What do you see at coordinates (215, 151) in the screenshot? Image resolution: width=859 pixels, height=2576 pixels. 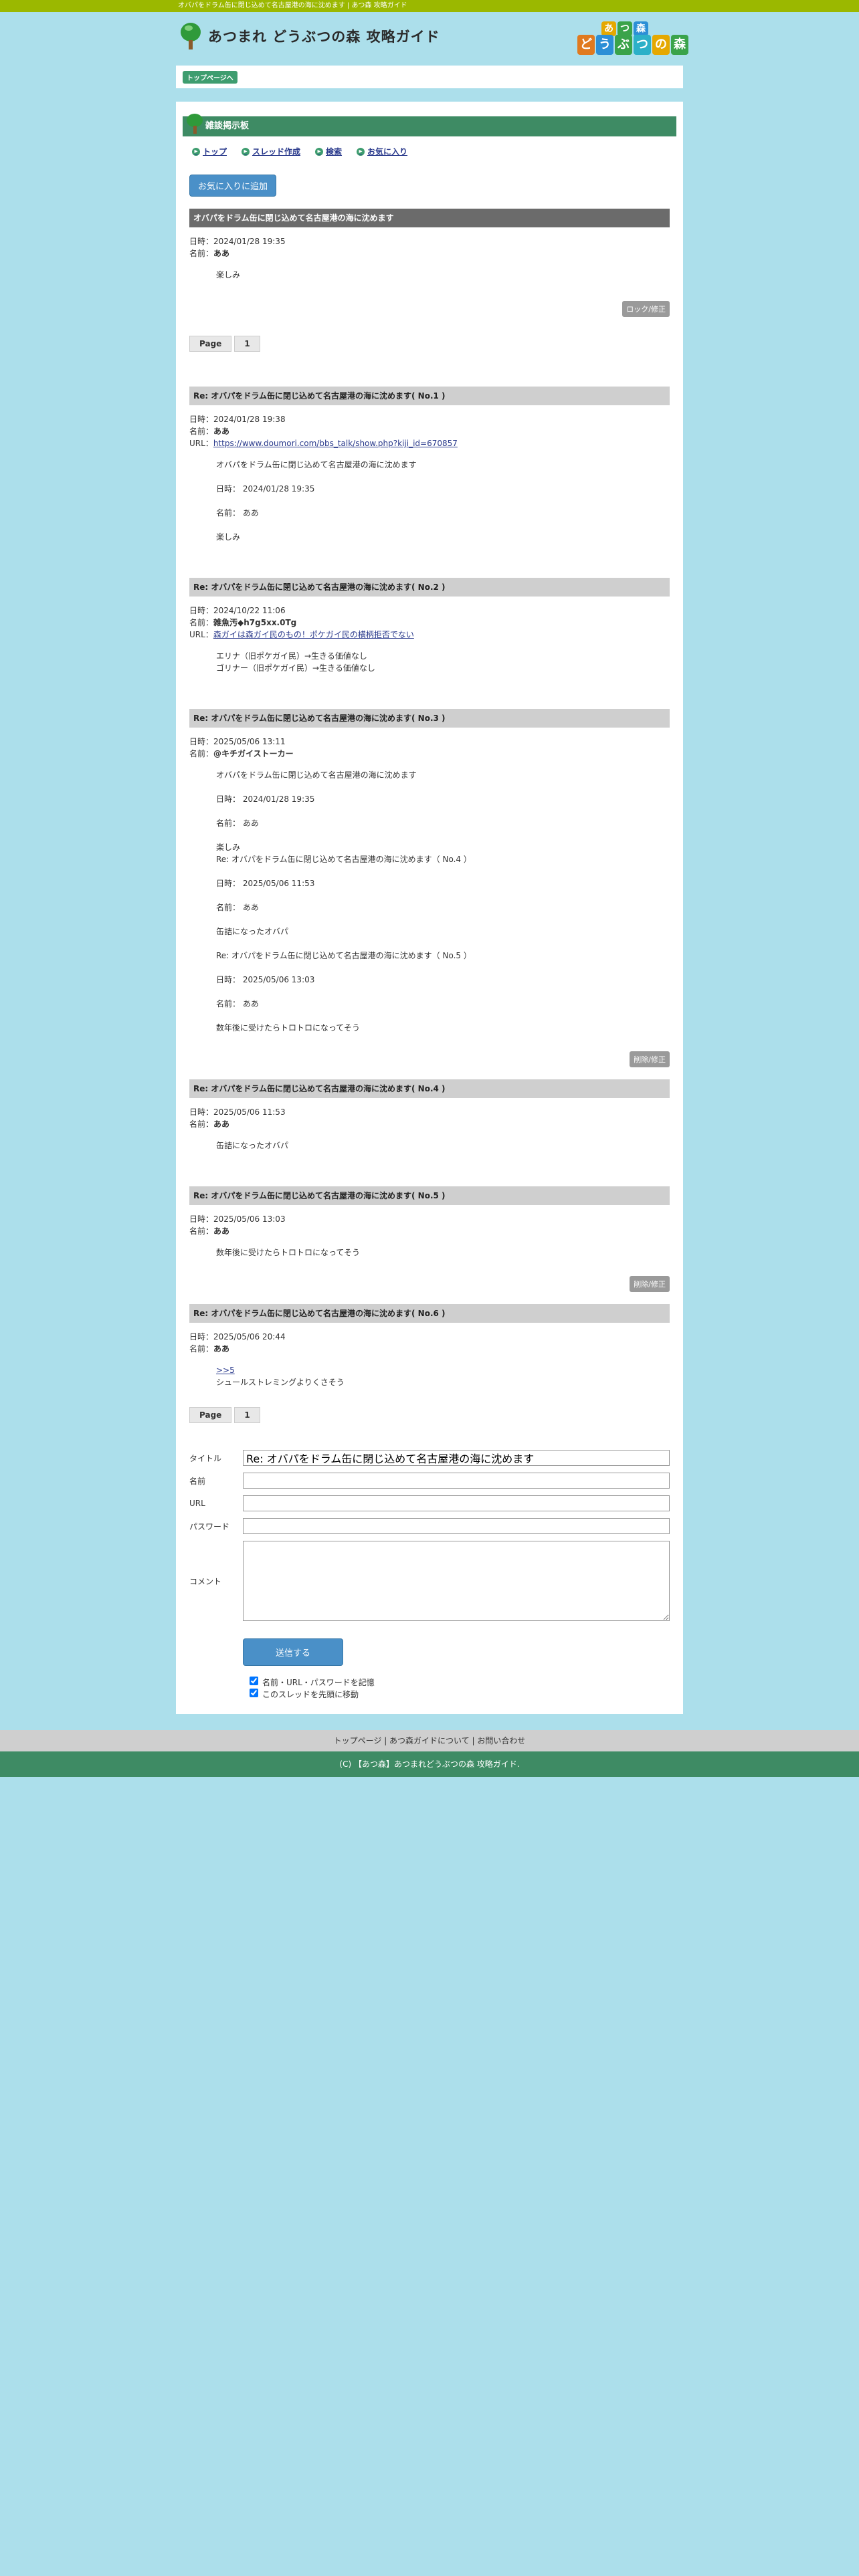 I see `nav-label: トップ` at bounding box center [215, 151].